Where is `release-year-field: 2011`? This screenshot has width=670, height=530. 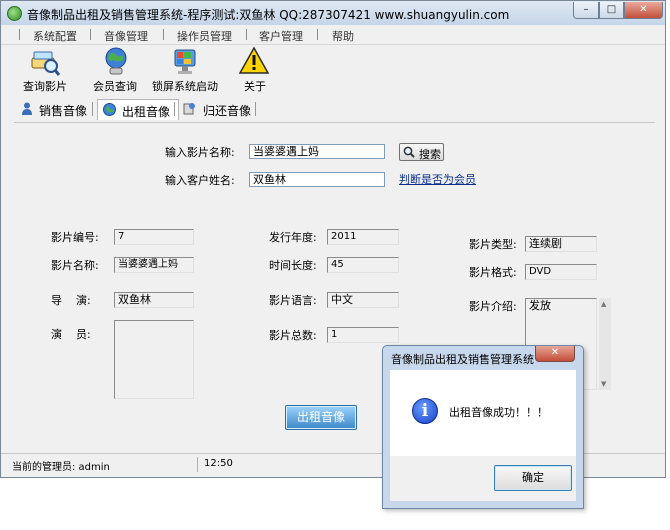
release-year-field: 2011 is located at coordinates (363, 237).